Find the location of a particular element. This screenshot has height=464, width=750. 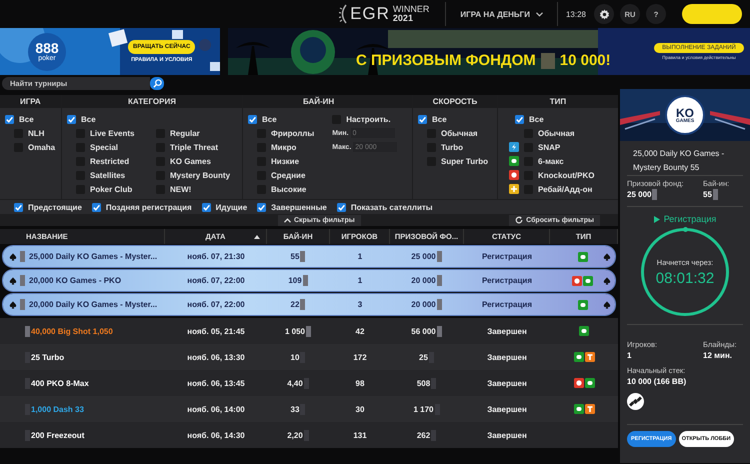

filter-option: Special is located at coordinates (104, 147).